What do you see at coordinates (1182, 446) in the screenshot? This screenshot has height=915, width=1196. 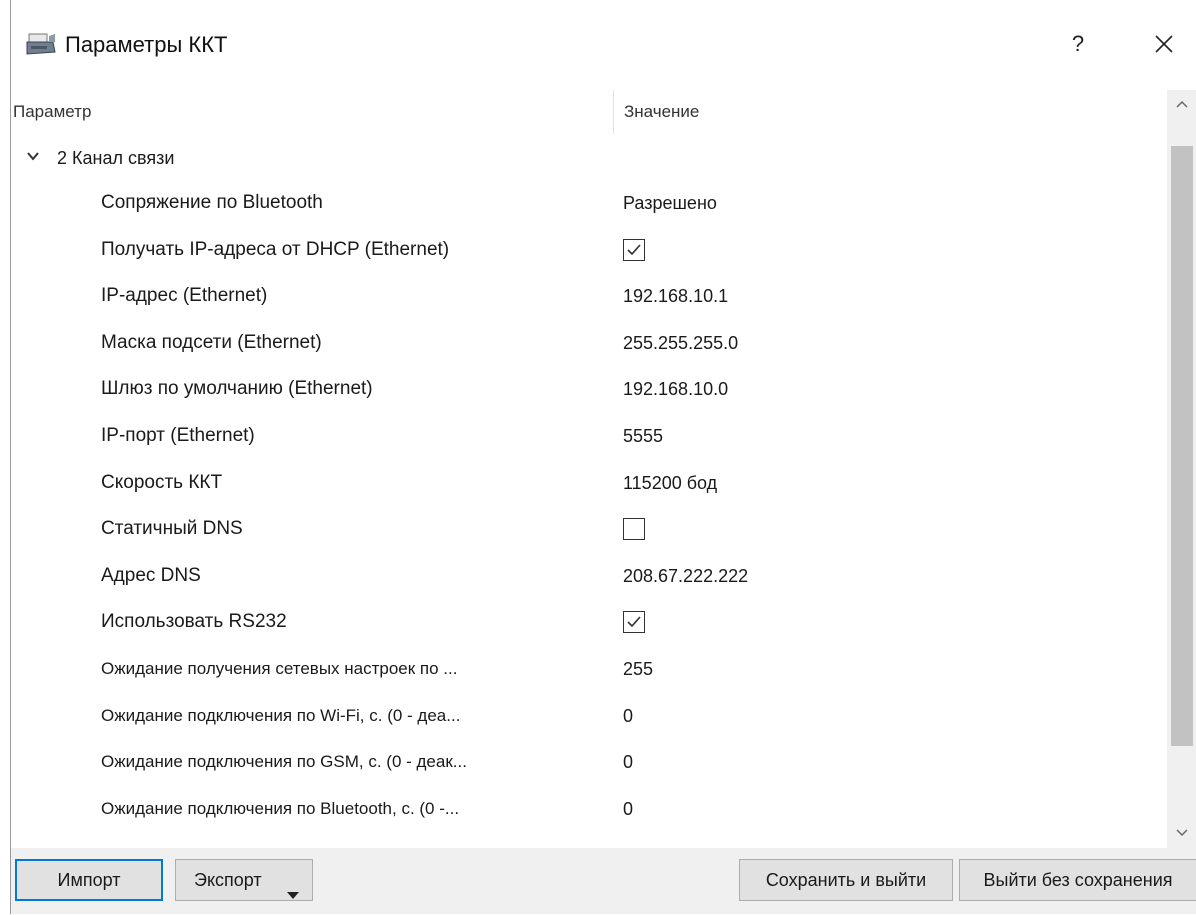 I see `scroll-thumb` at bounding box center [1182, 446].